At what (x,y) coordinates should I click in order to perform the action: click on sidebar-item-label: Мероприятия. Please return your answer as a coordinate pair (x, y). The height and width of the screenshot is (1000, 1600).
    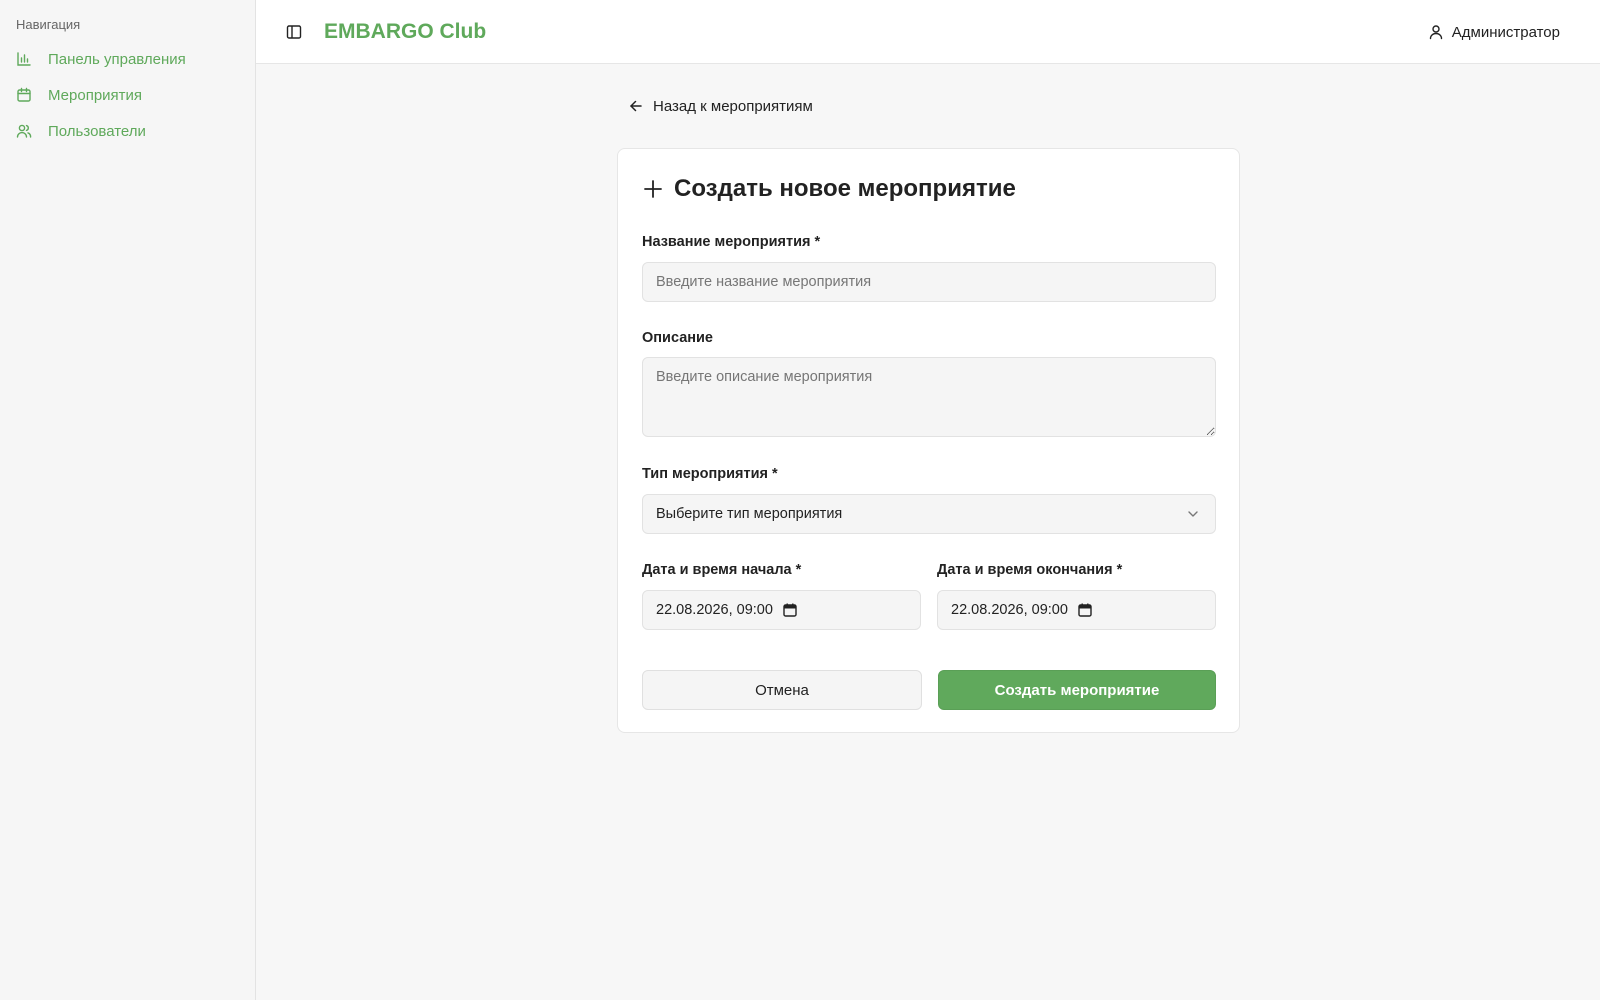
    Looking at the image, I should click on (95, 95).